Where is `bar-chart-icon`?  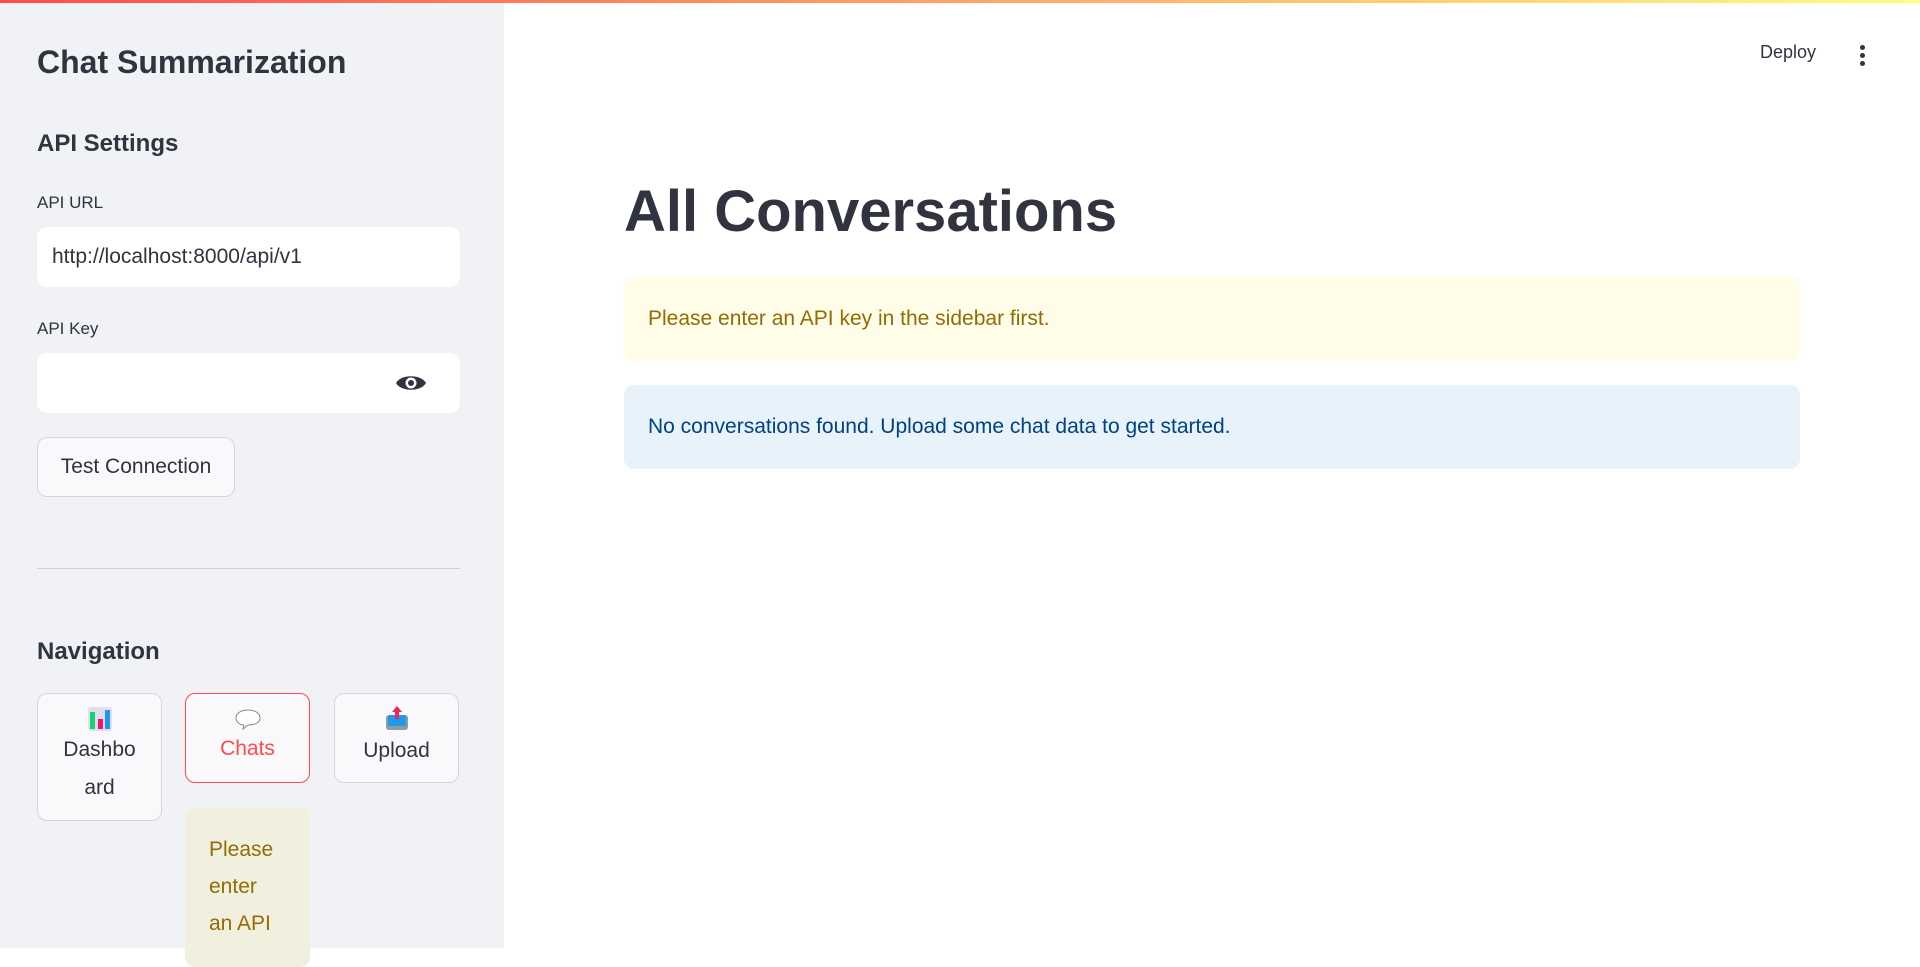 bar-chart-icon is located at coordinates (99, 719).